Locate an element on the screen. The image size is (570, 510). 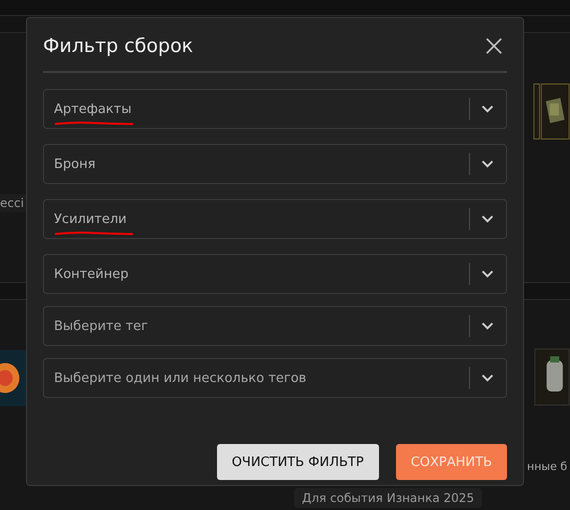
select-field: Контейнер is located at coordinates (275, 274).